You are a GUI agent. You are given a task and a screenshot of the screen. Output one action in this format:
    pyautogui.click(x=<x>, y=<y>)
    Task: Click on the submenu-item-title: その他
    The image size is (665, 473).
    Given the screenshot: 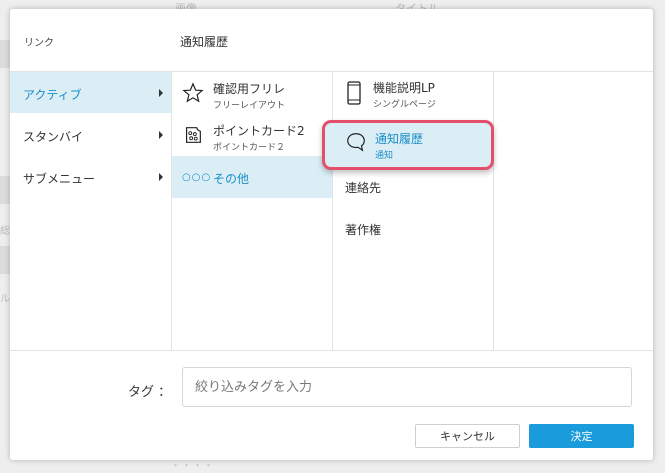 What is the action you would take?
    pyautogui.click(x=231, y=179)
    